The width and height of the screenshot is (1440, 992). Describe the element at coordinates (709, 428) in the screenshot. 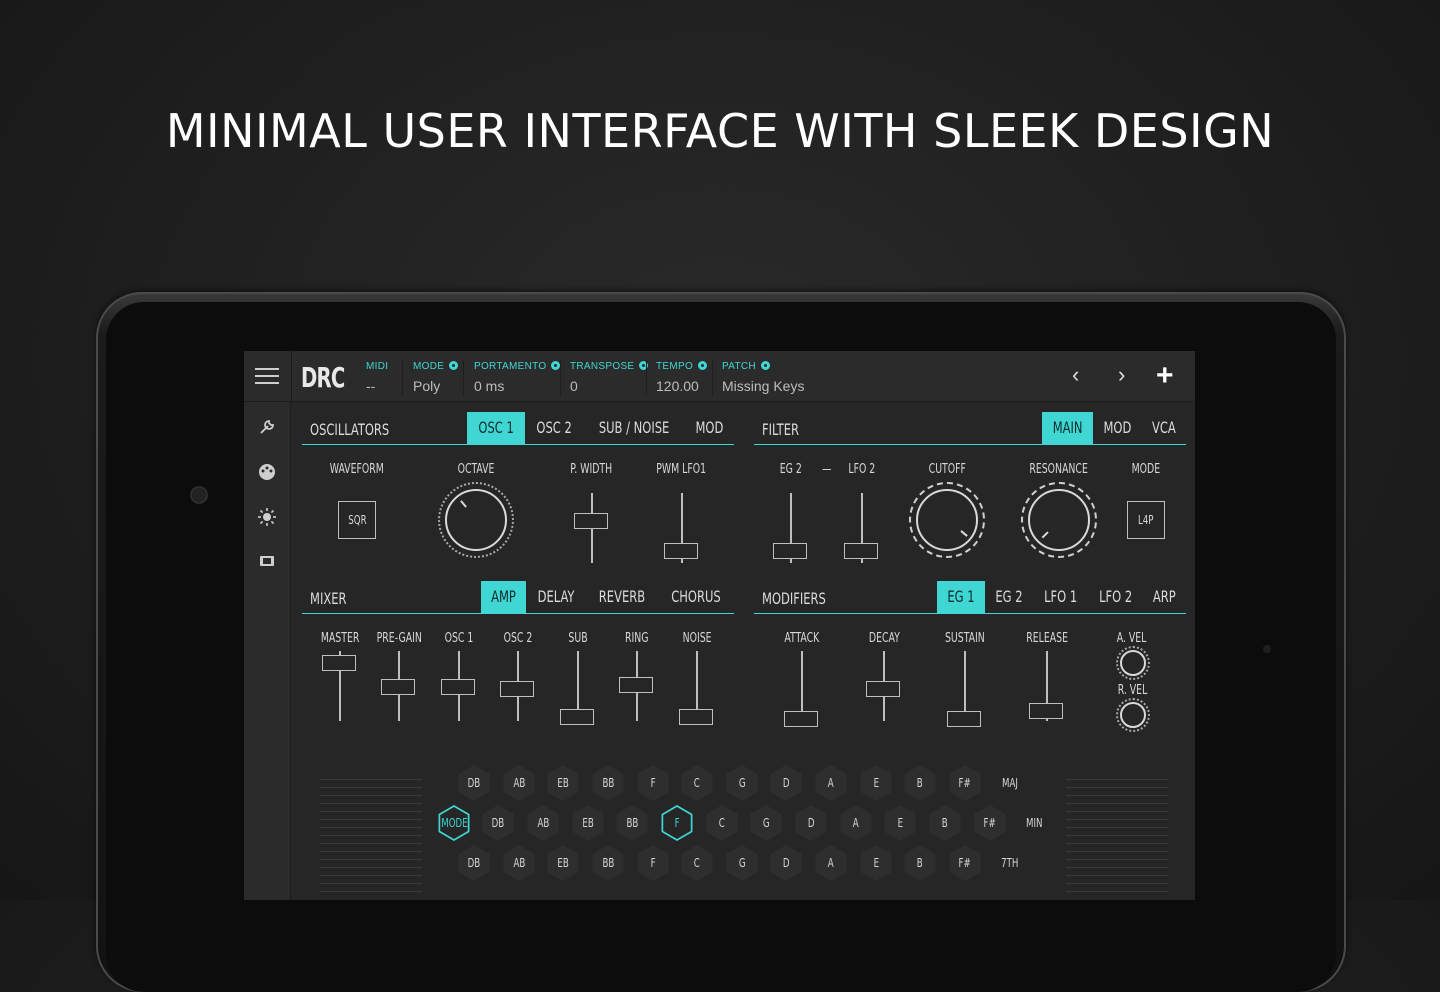

I see `tab-mod: MOD` at that location.